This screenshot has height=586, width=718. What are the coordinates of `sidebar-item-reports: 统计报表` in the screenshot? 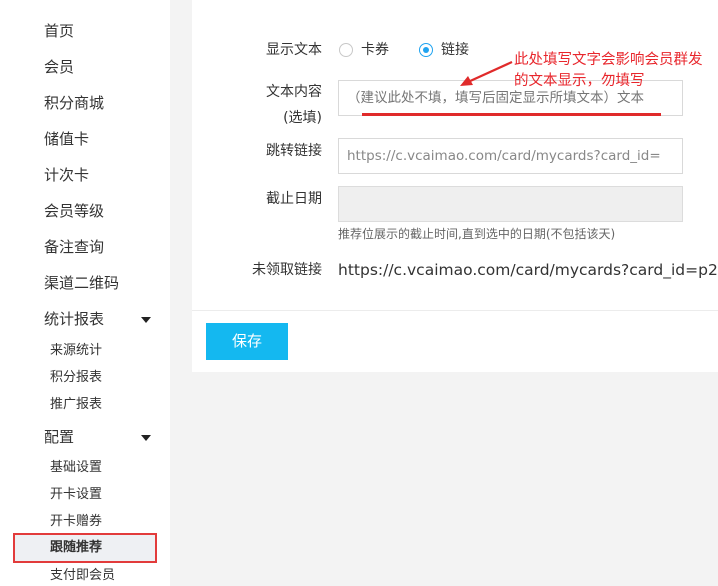 It's located at (74, 319).